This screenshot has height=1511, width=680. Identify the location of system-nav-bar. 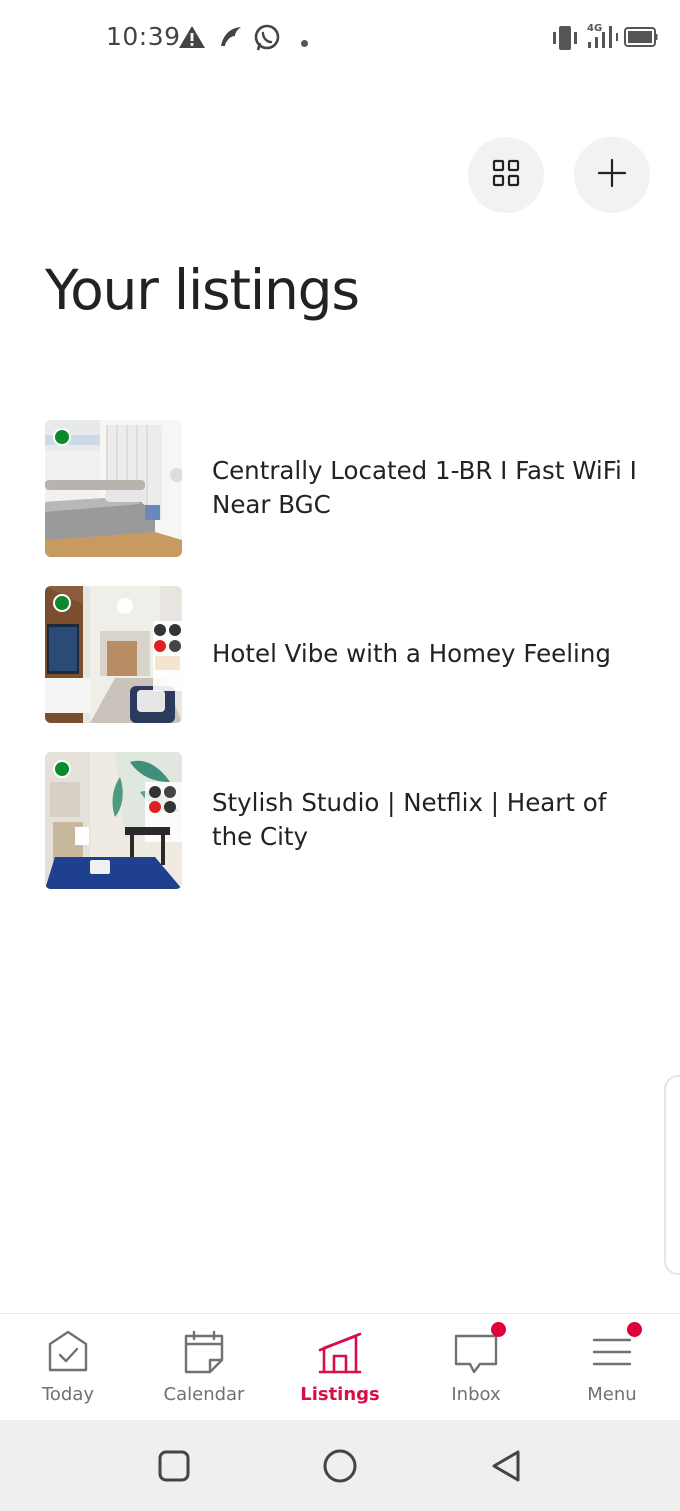
(340, 1465).